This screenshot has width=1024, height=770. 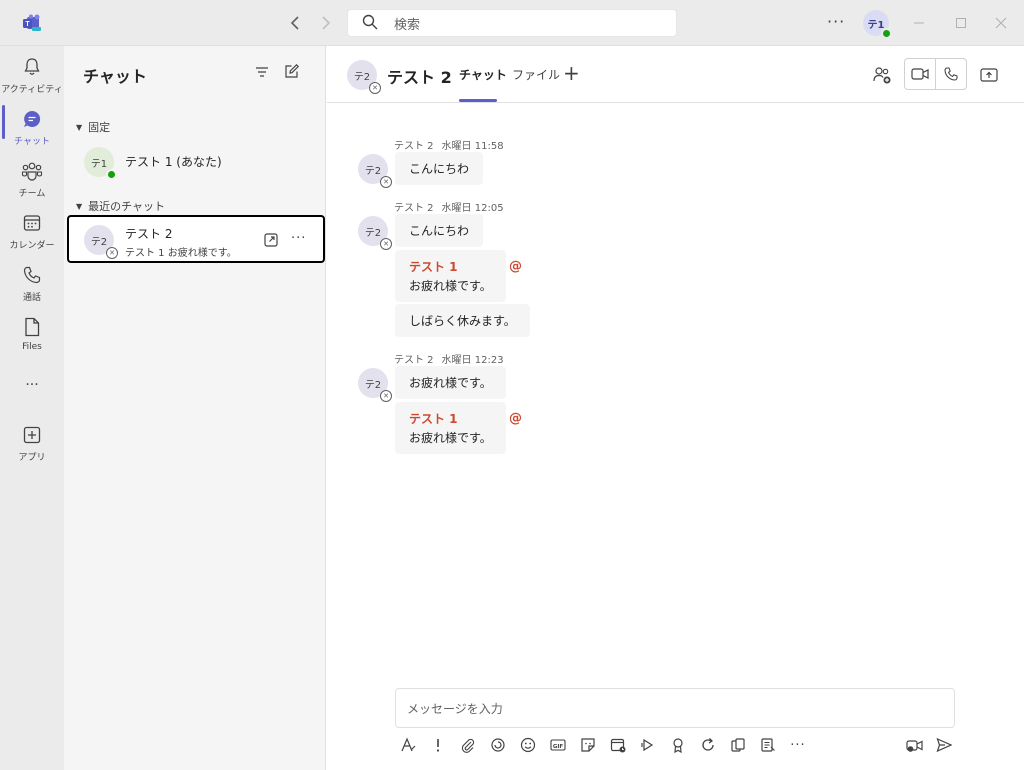 What do you see at coordinates (648, 745) in the screenshot?
I see `stream-icon` at bounding box center [648, 745].